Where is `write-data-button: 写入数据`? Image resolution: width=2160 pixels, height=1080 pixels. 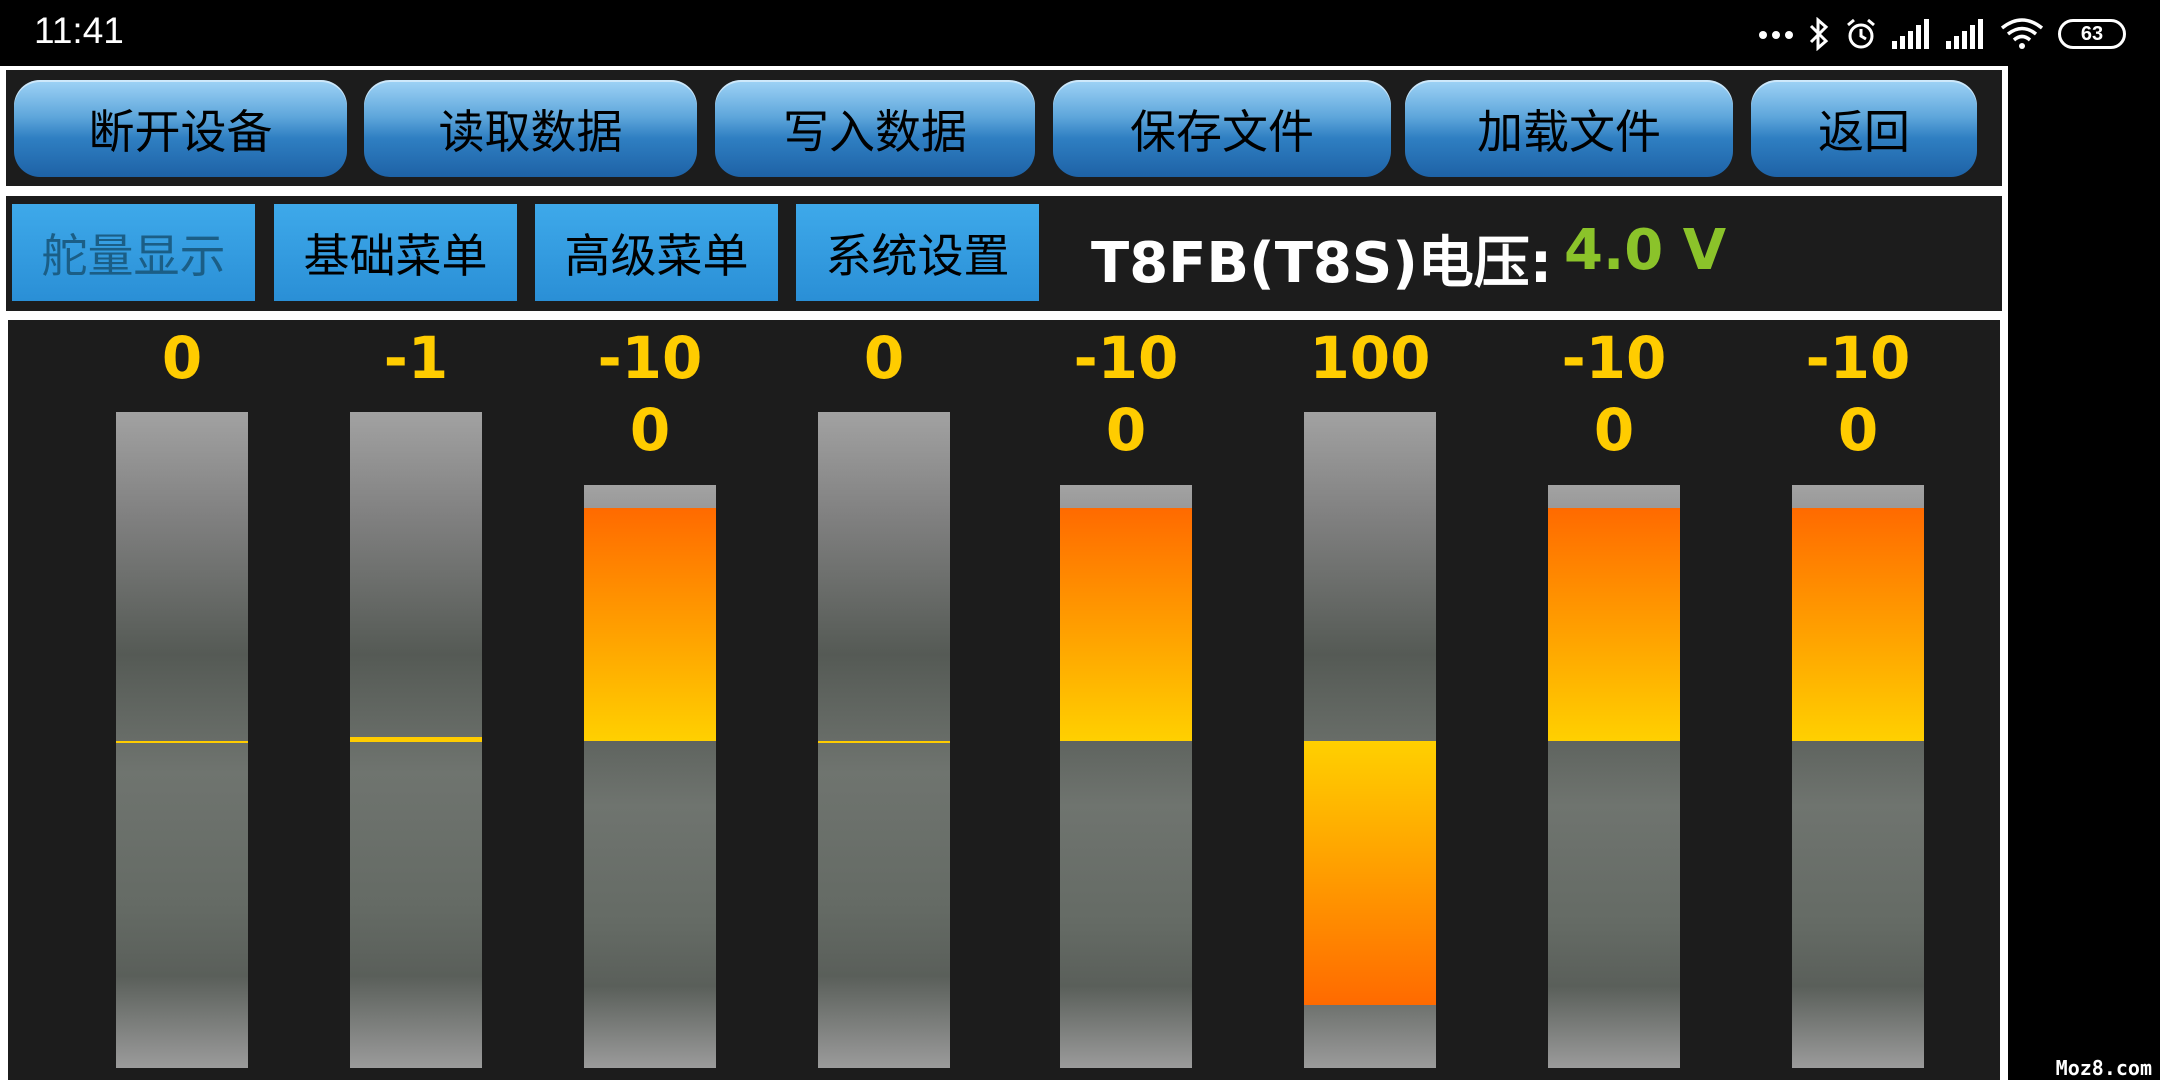
write-data-button: 写入数据 is located at coordinates (875, 128).